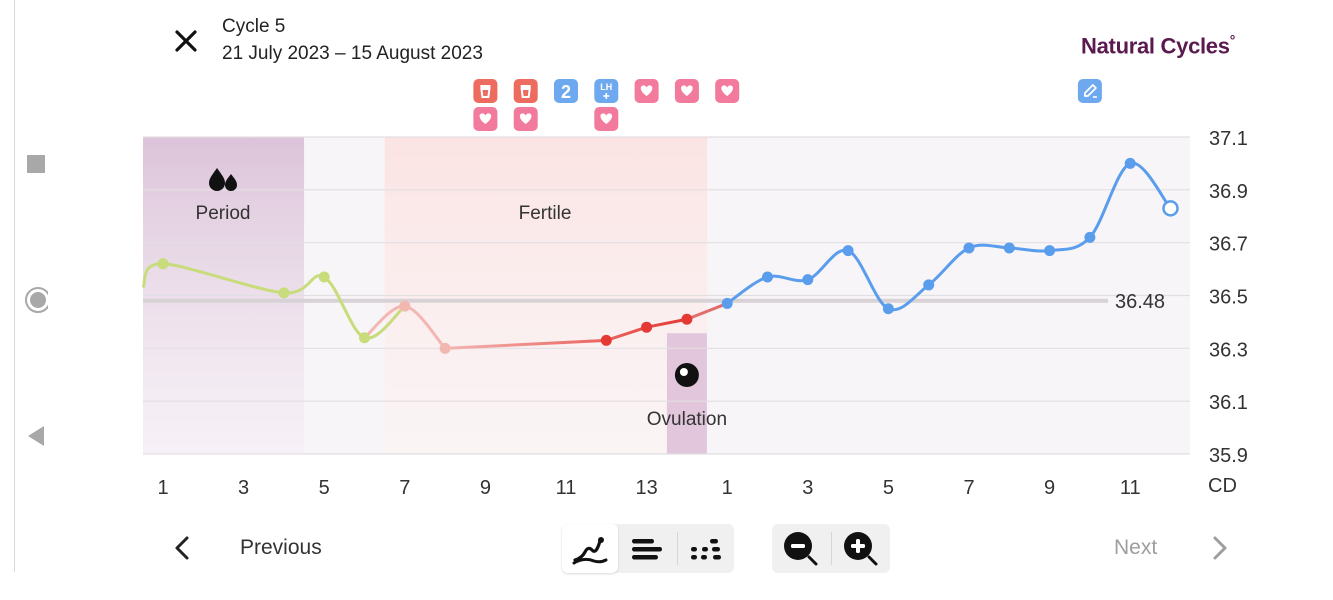 This screenshot has height=600, width=1333. Describe the element at coordinates (1228, 456) in the screenshot. I see `y-tick-label: 35.9` at that location.